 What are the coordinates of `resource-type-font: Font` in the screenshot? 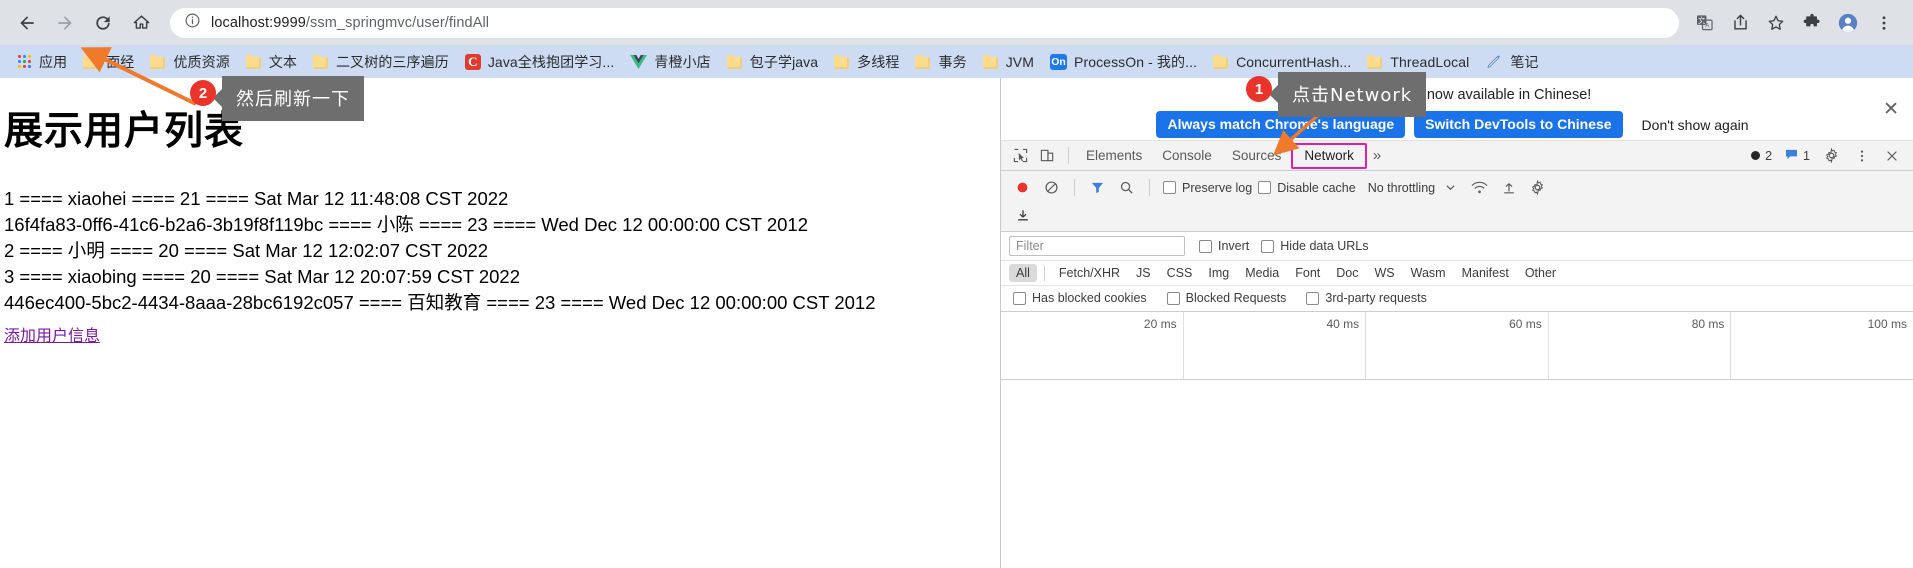 It's located at (1307, 273).